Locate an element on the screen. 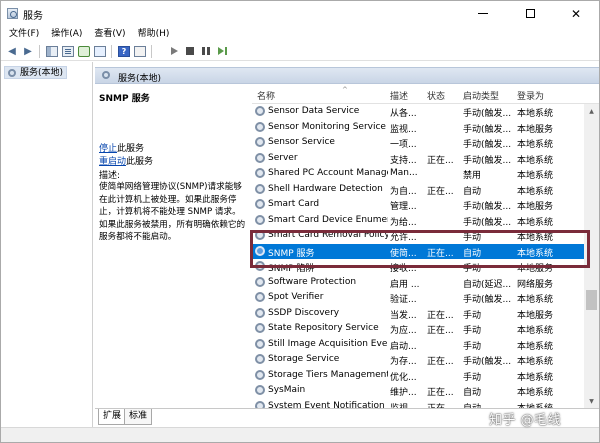  restart-icon is located at coordinates (220, 51).